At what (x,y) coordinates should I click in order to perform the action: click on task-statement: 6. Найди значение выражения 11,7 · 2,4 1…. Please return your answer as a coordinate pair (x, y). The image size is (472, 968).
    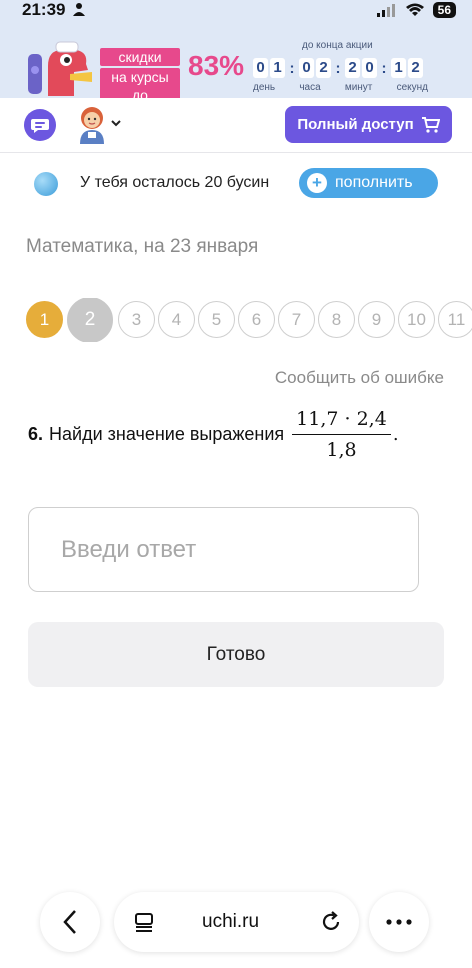
    Looking at the image, I should click on (213, 434).